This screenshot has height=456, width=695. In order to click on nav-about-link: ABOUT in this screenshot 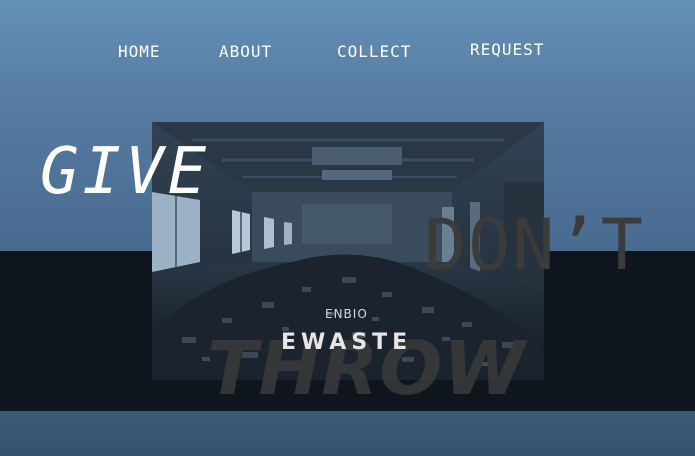, I will do `click(245, 51)`.